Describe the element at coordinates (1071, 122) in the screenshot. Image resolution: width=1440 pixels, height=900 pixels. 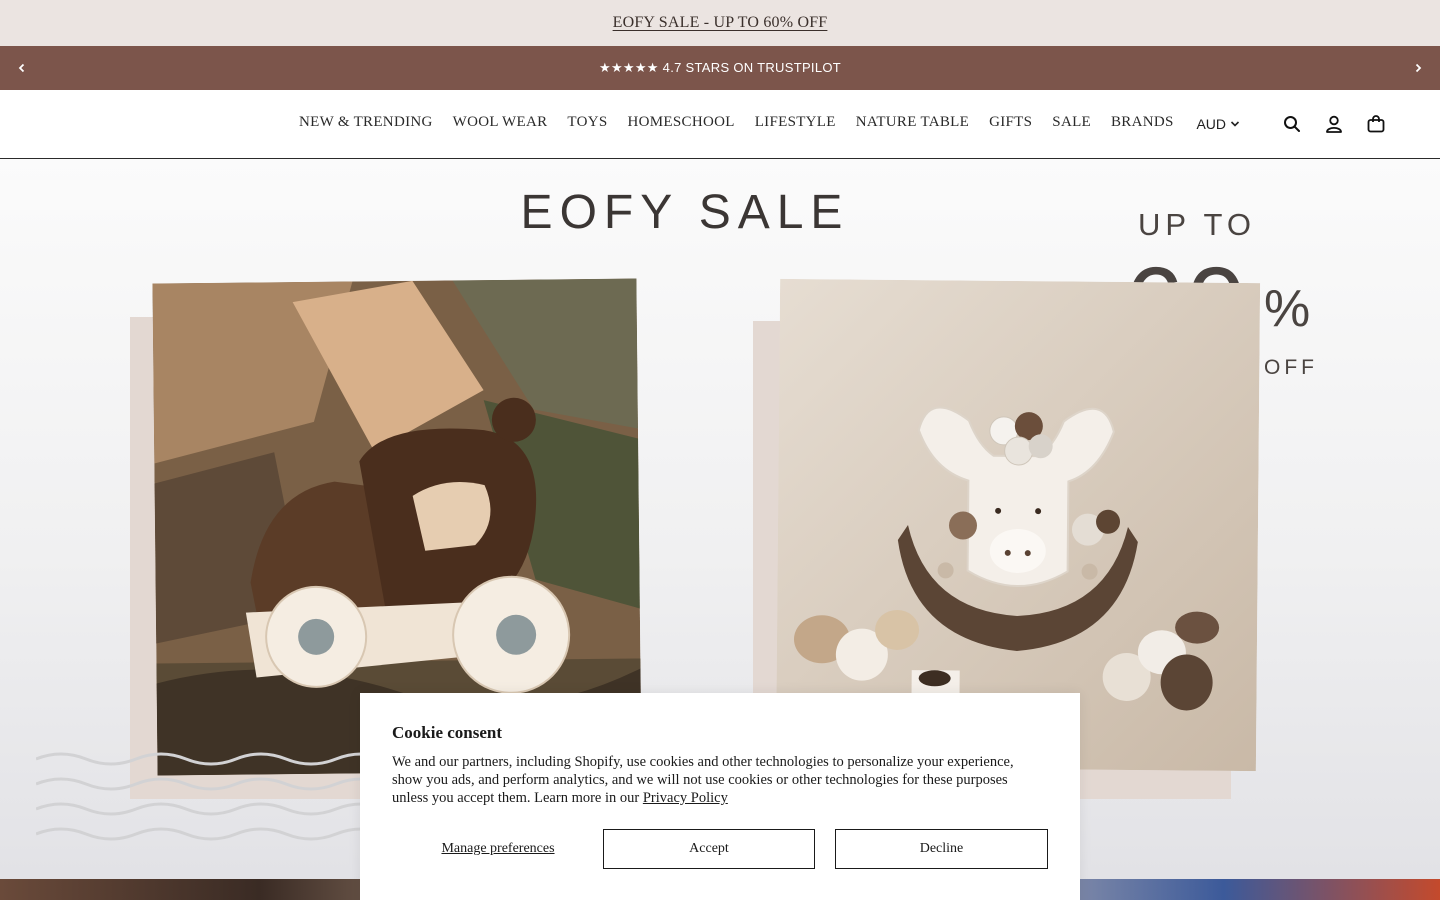
I see `nav-item-sale: SALE` at that location.